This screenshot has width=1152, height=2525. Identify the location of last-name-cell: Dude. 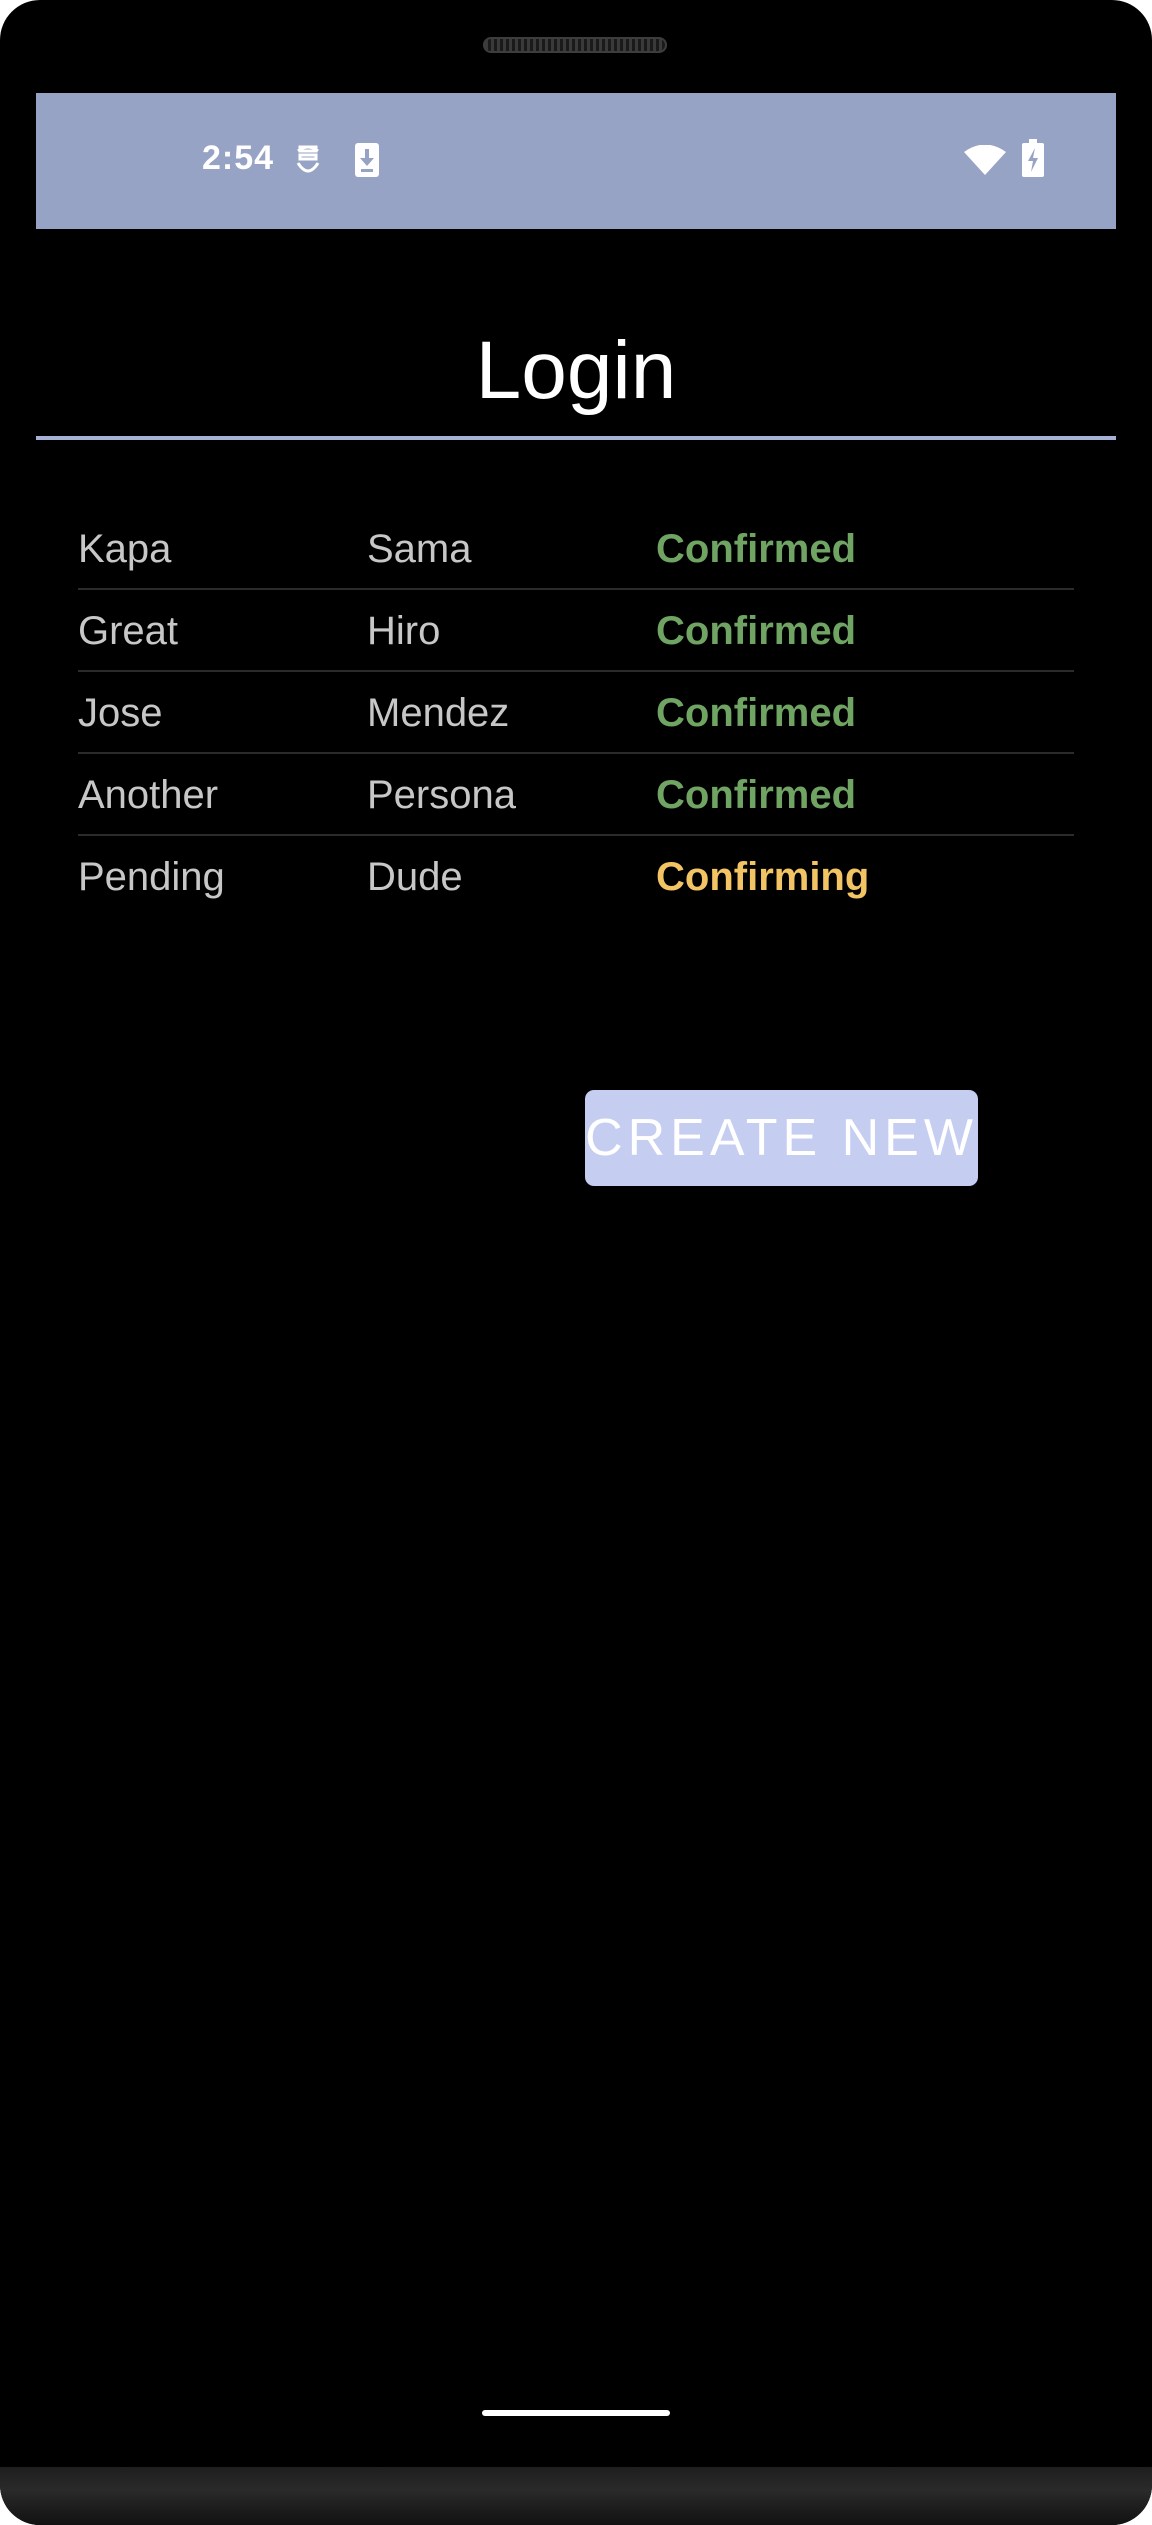
(415, 877).